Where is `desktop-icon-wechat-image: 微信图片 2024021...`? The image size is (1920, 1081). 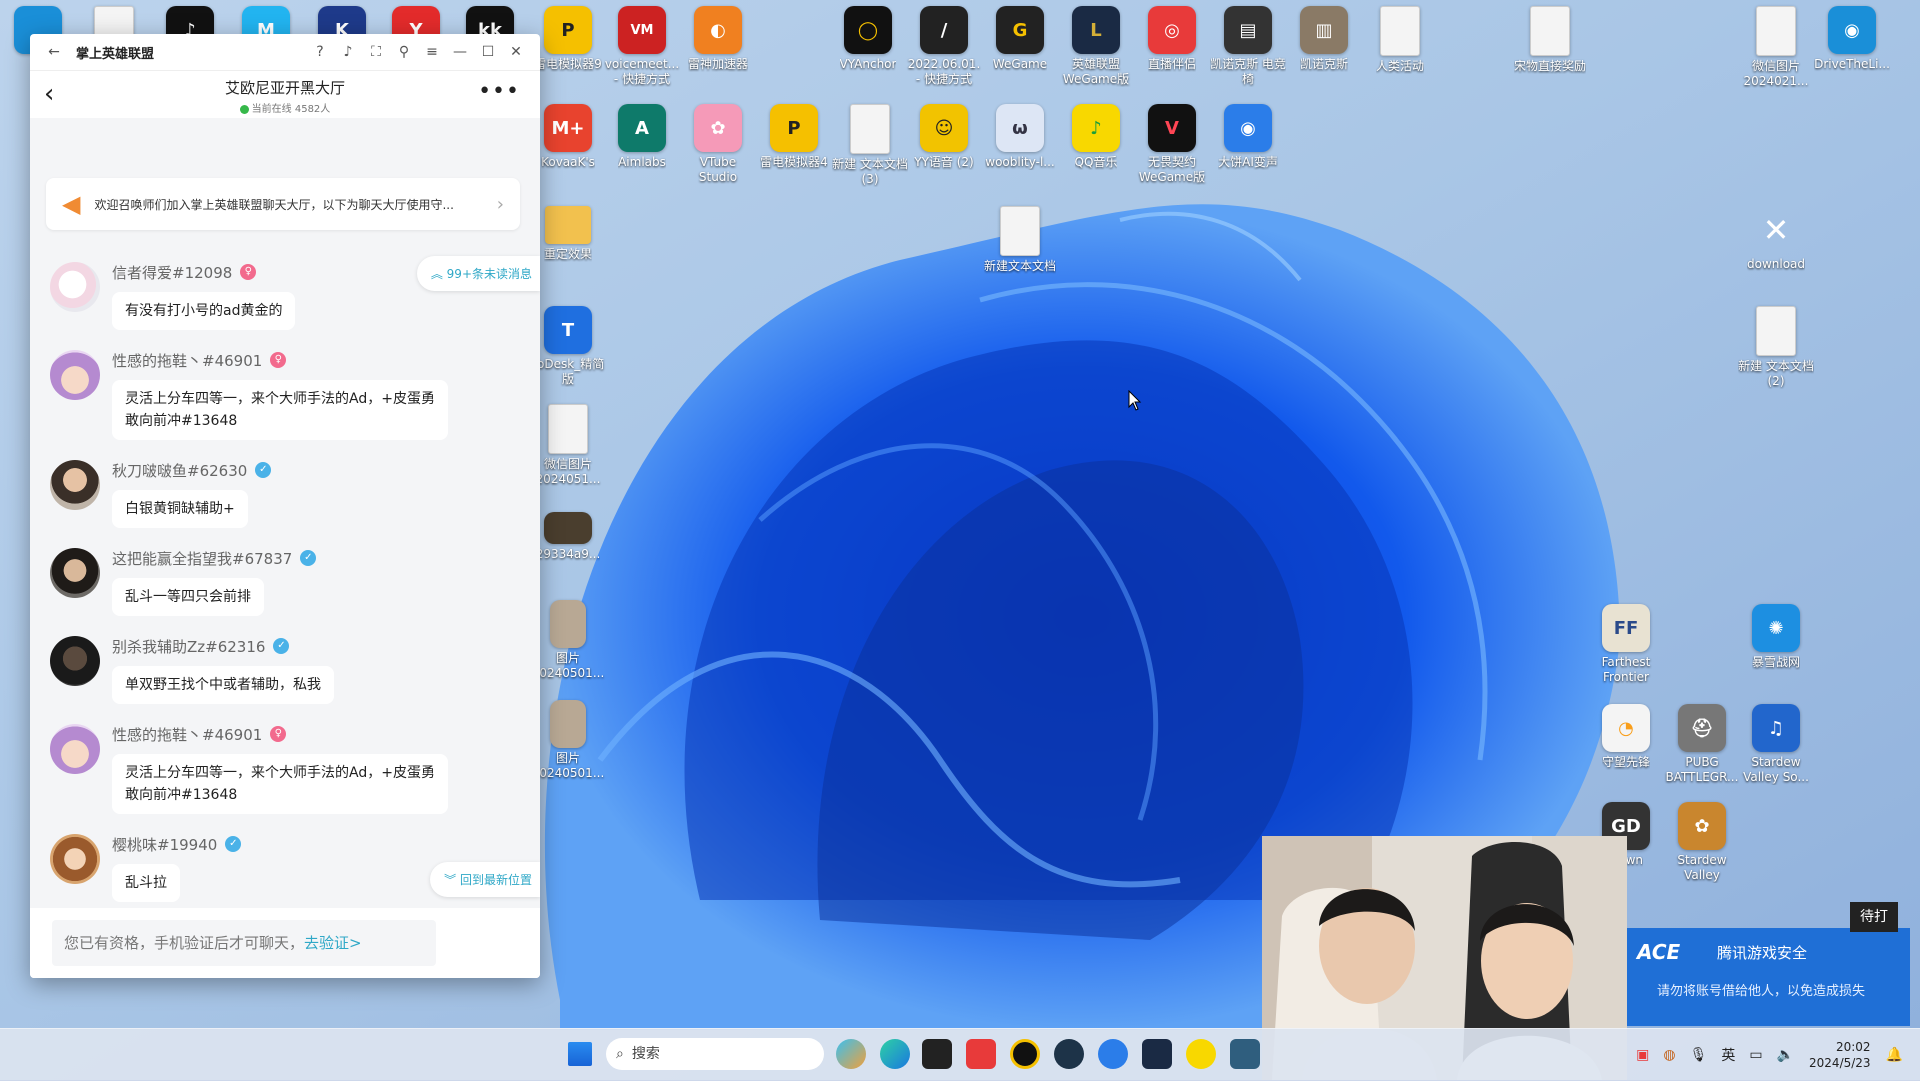
desktop-icon-wechat-image: 微信图片 2024021... is located at coordinates (1776, 47).